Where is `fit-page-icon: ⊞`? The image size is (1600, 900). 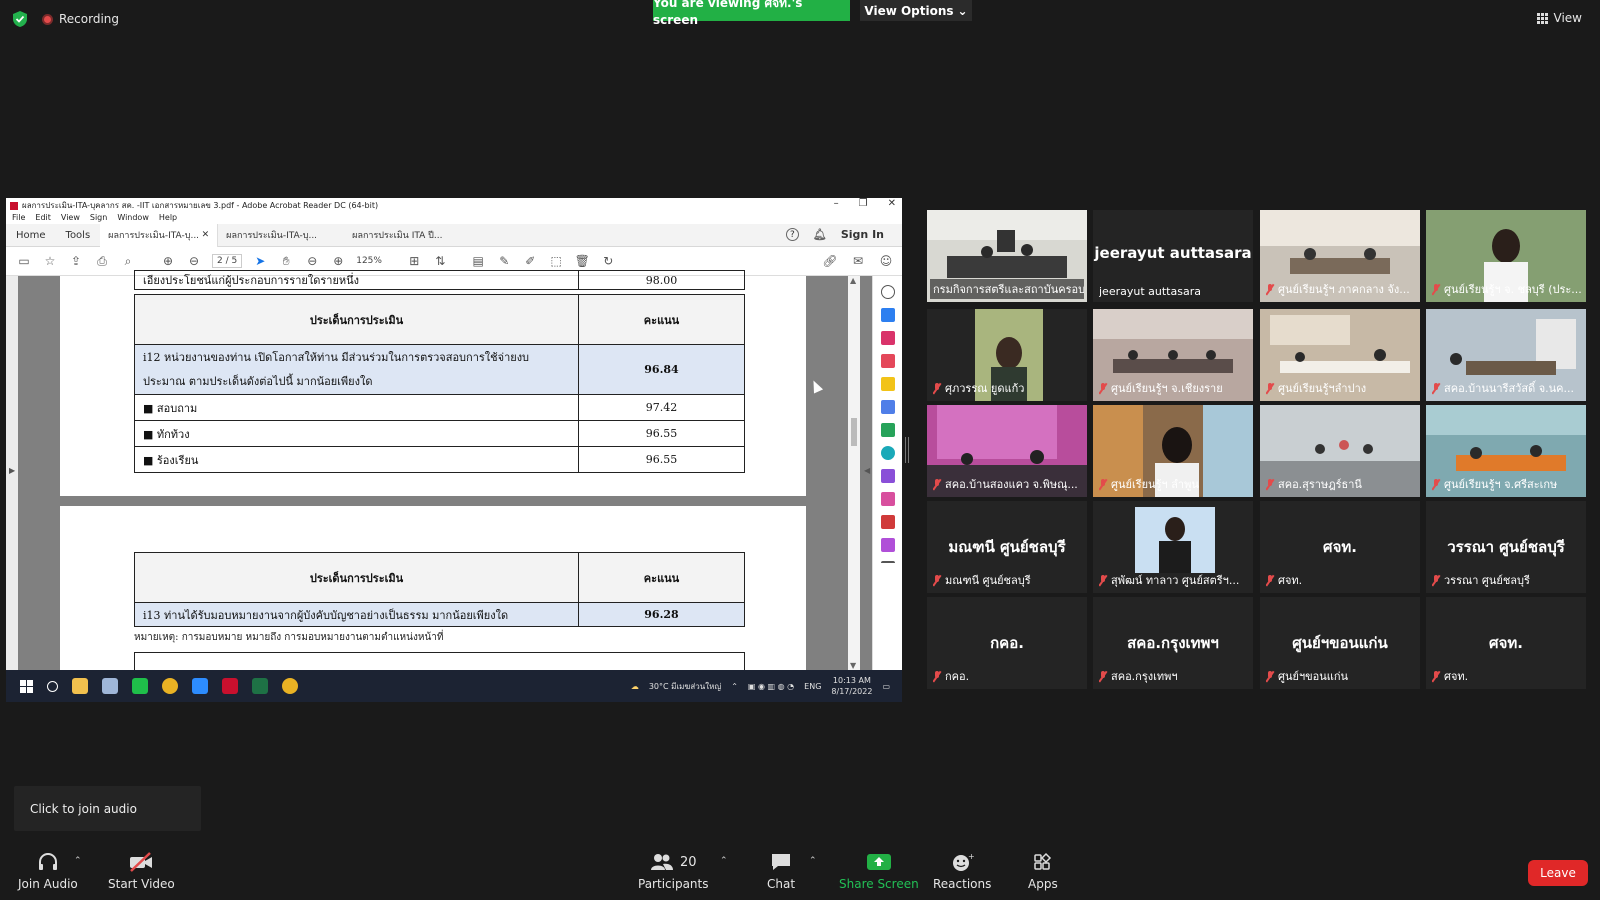
fit-page-icon: ⊞ is located at coordinates (414, 261).